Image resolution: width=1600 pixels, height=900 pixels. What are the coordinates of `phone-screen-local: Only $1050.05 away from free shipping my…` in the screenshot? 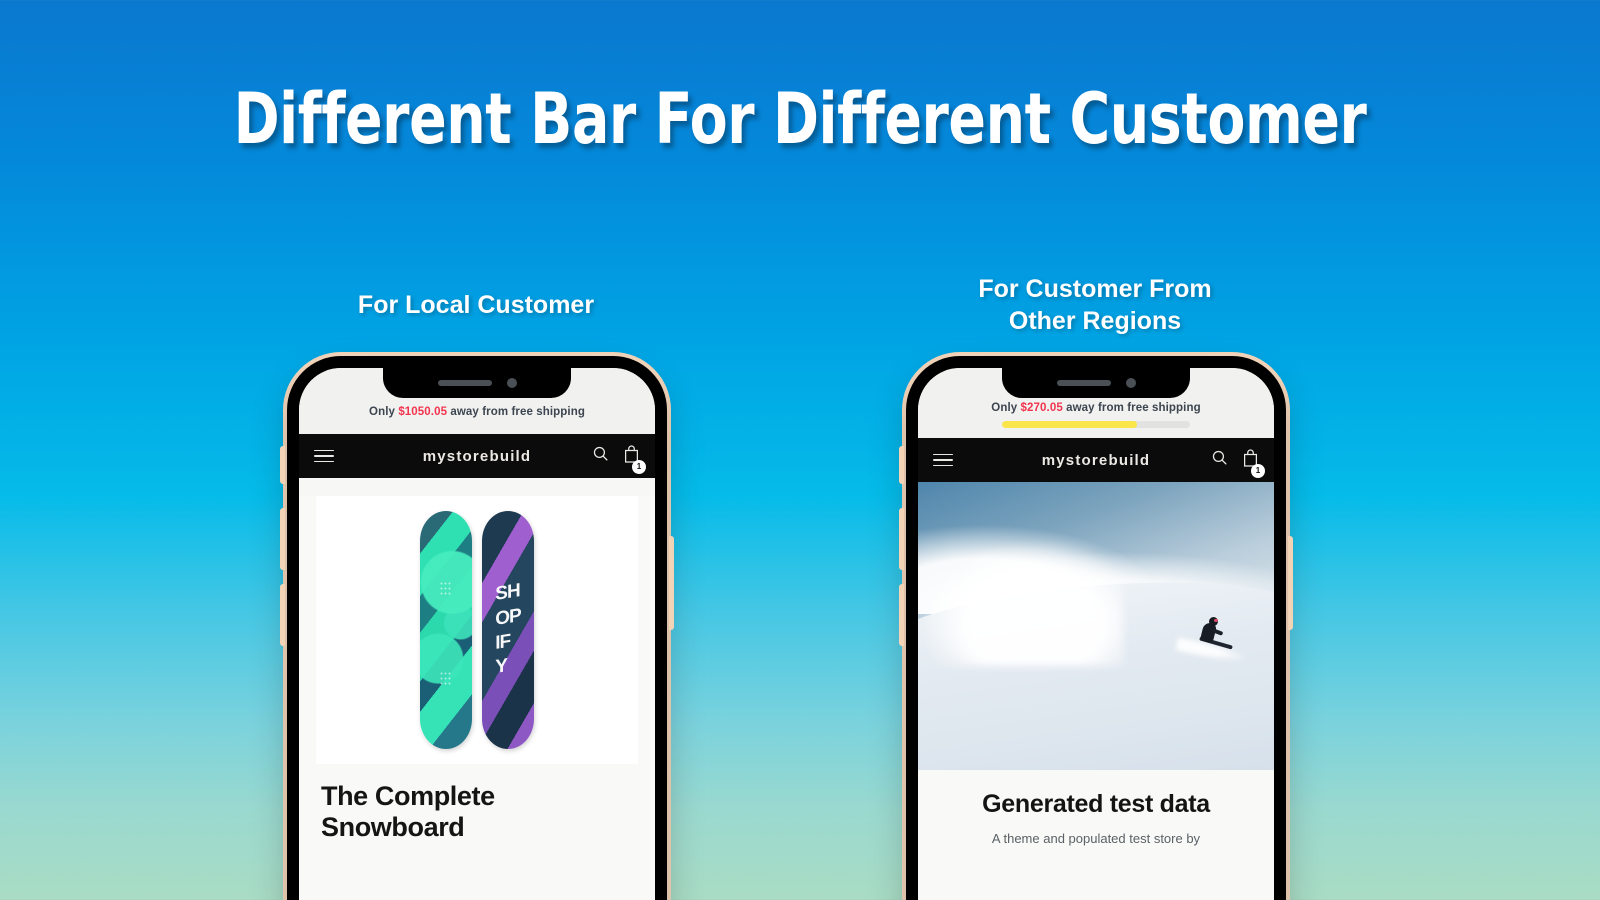 It's located at (477, 634).